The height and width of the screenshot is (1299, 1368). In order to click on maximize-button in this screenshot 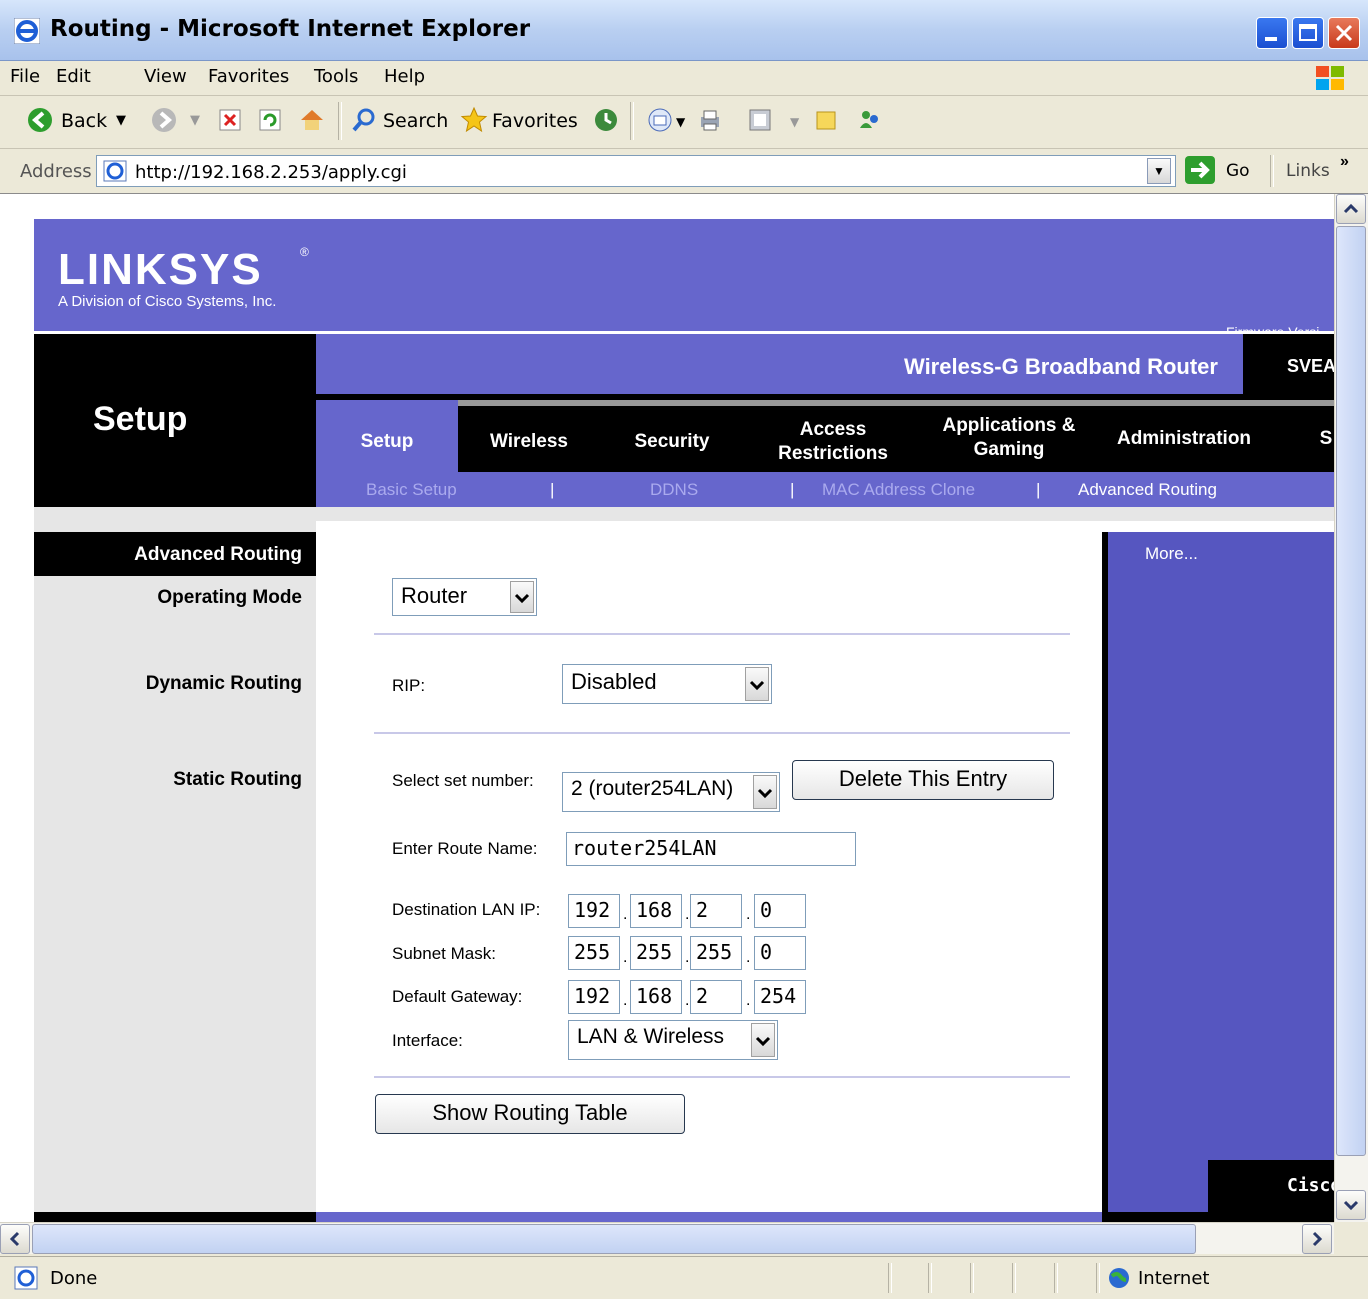, I will do `click(1308, 33)`.